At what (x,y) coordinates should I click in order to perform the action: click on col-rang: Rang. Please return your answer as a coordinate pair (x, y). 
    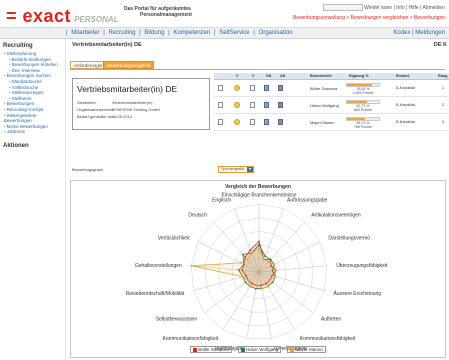
    Looking at the image, I should click on (443, 76).